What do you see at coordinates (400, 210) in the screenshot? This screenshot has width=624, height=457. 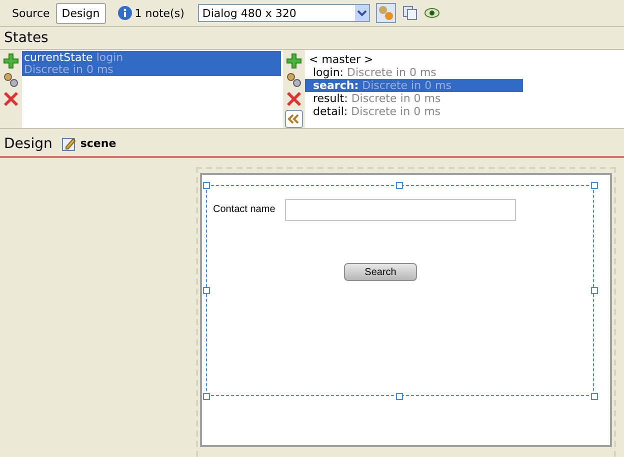 I see `input-field` at bounding box center [400, 210].